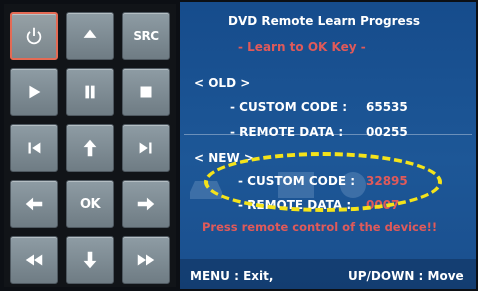  What do you see at coordinates (406, 276) in the screenshot?
I see `up-down-move-hint: UP/DOWN : Move` at bounding box center [406, 276].